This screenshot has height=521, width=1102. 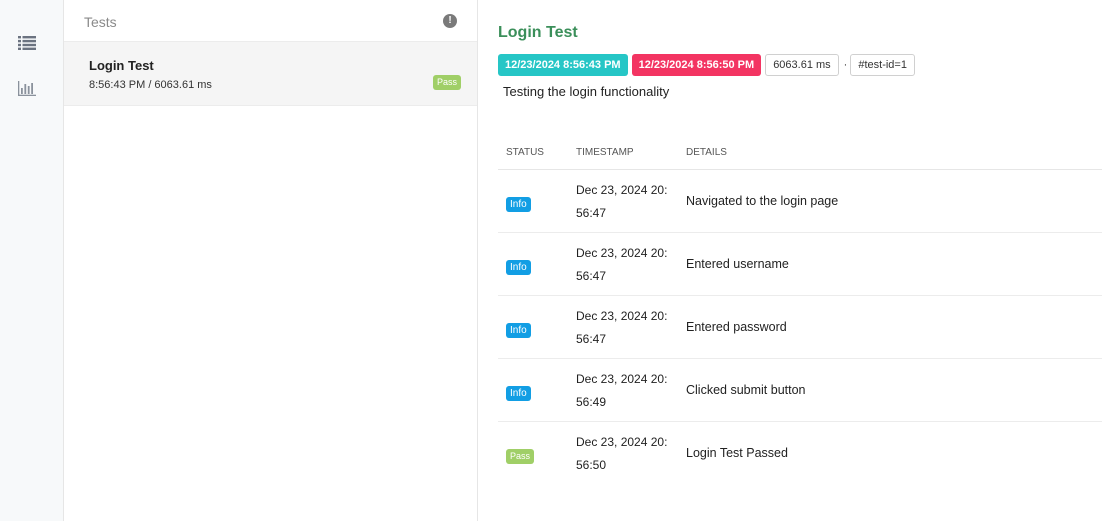 What do you see at coordinates (762, 201) in the screenshot?
I see `log-details: Navigated to the login page` at bounding box center [762, 201].